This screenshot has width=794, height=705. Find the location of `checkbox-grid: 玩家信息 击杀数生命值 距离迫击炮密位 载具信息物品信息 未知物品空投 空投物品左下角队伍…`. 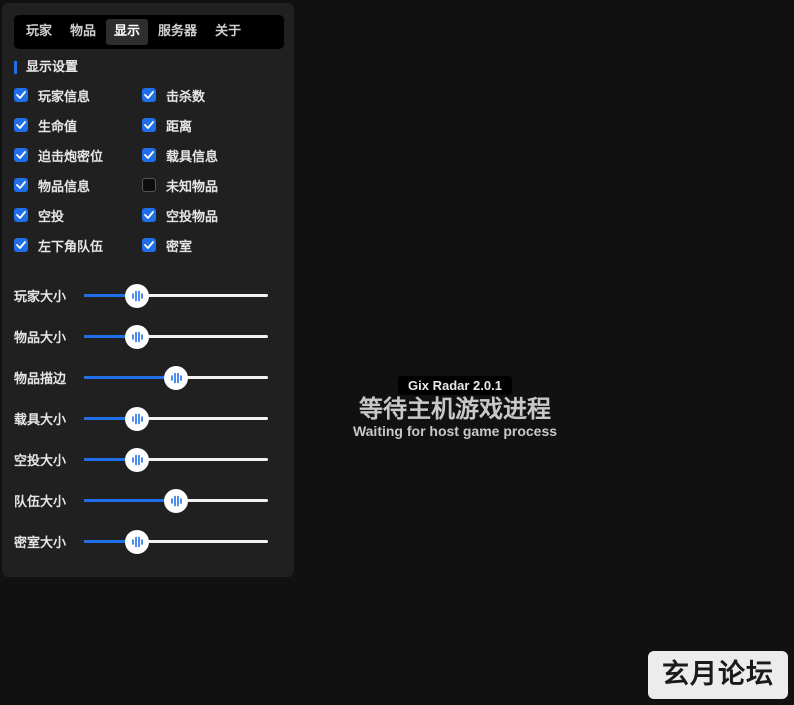

checkbox-grid: 玩家信息 击杀数生命值 距离迫击炮密位 载具信息物品信息 未知物品空投 空投物品左下角队伍… is located at coordinates (149, 170).